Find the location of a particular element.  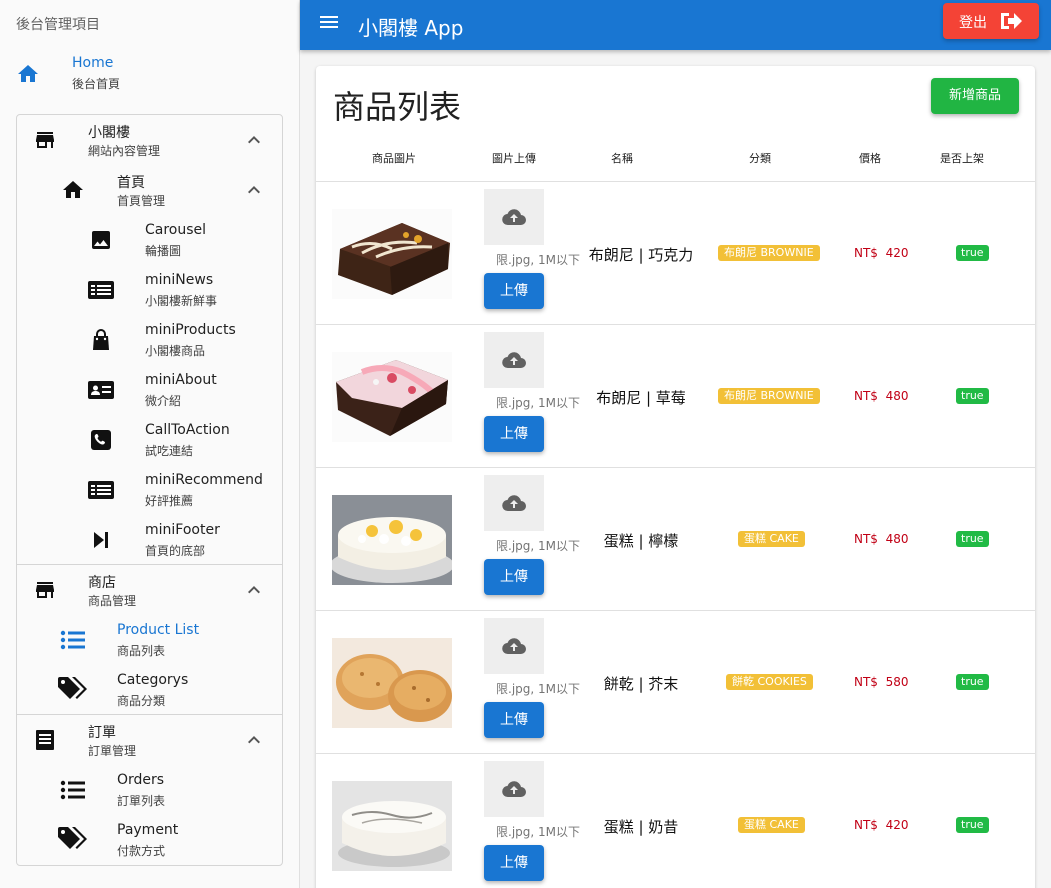

sidebar-item-miniabout: miniAbout 微介紹 is located at coordinates (149, 391).